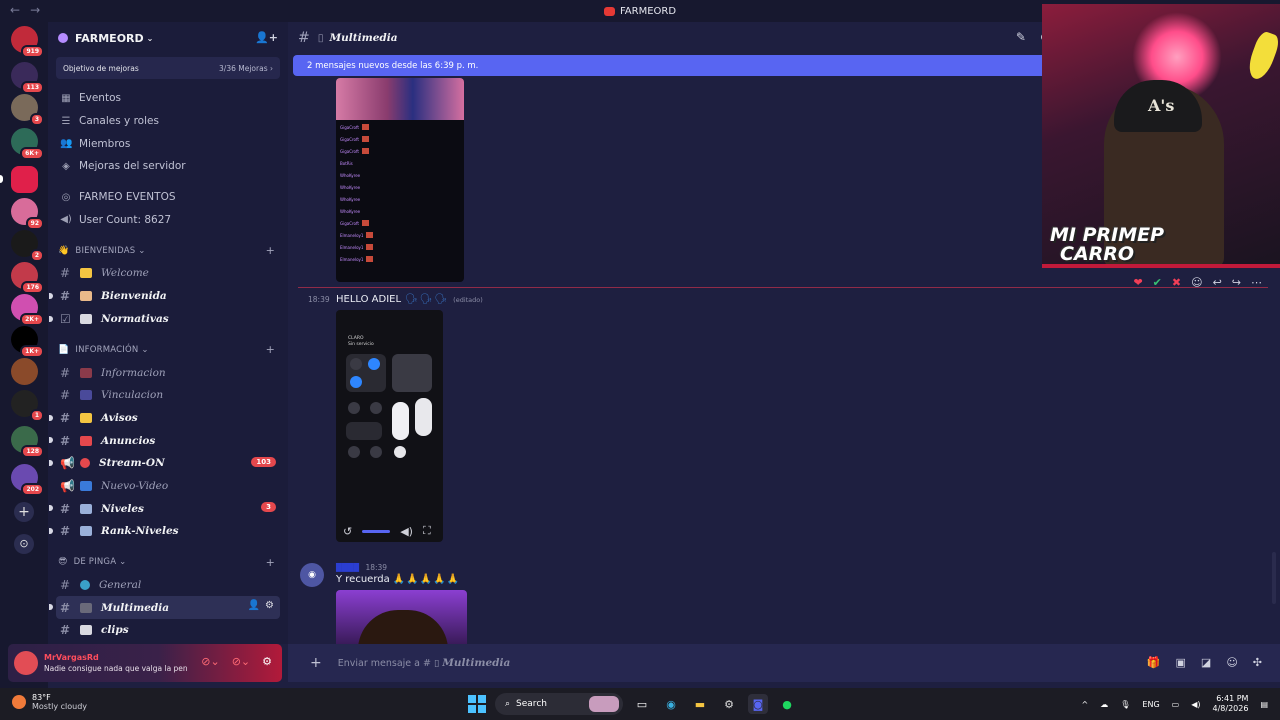 This screenshot has width=1280, height=720. What do you see at coordinates (35, 10) in the screenshot?
I see `forward-arrow-icon: →` at bounding box center [35, 10].